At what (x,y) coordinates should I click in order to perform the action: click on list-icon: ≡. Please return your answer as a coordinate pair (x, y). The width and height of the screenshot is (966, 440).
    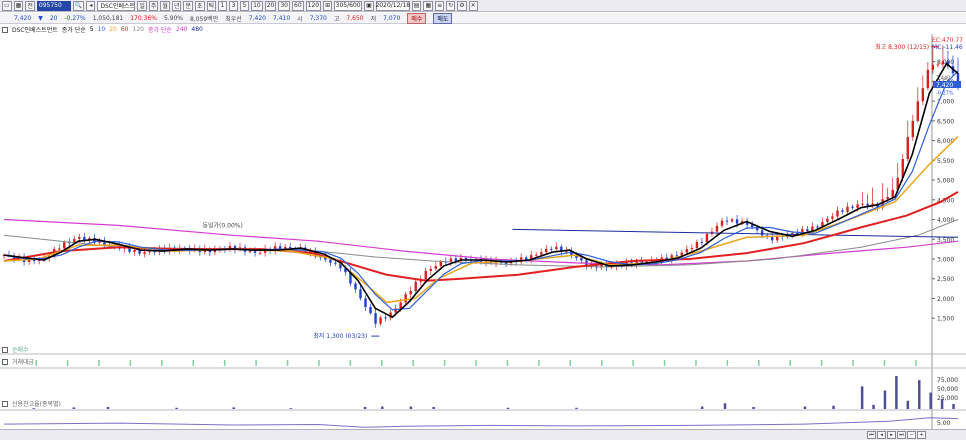
    Looking at the image, I should click on (440, 5).